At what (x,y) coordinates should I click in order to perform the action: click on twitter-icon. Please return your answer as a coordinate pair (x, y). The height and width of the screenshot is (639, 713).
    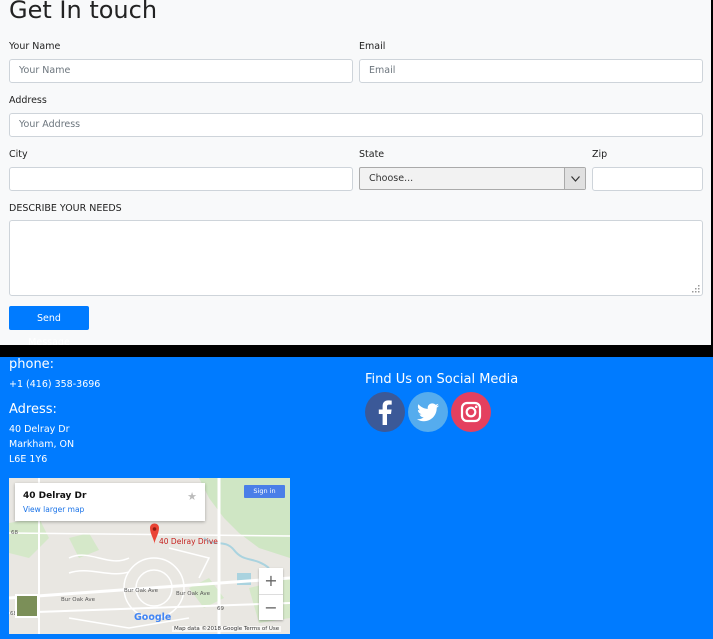
    Looking at the image, I should click on (428, 412).